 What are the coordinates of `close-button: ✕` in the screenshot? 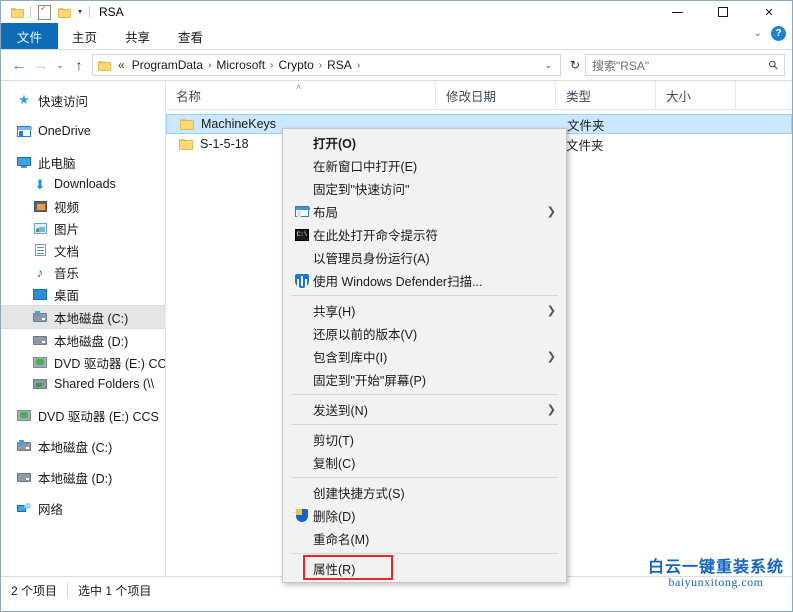 It's located at (769, 12).